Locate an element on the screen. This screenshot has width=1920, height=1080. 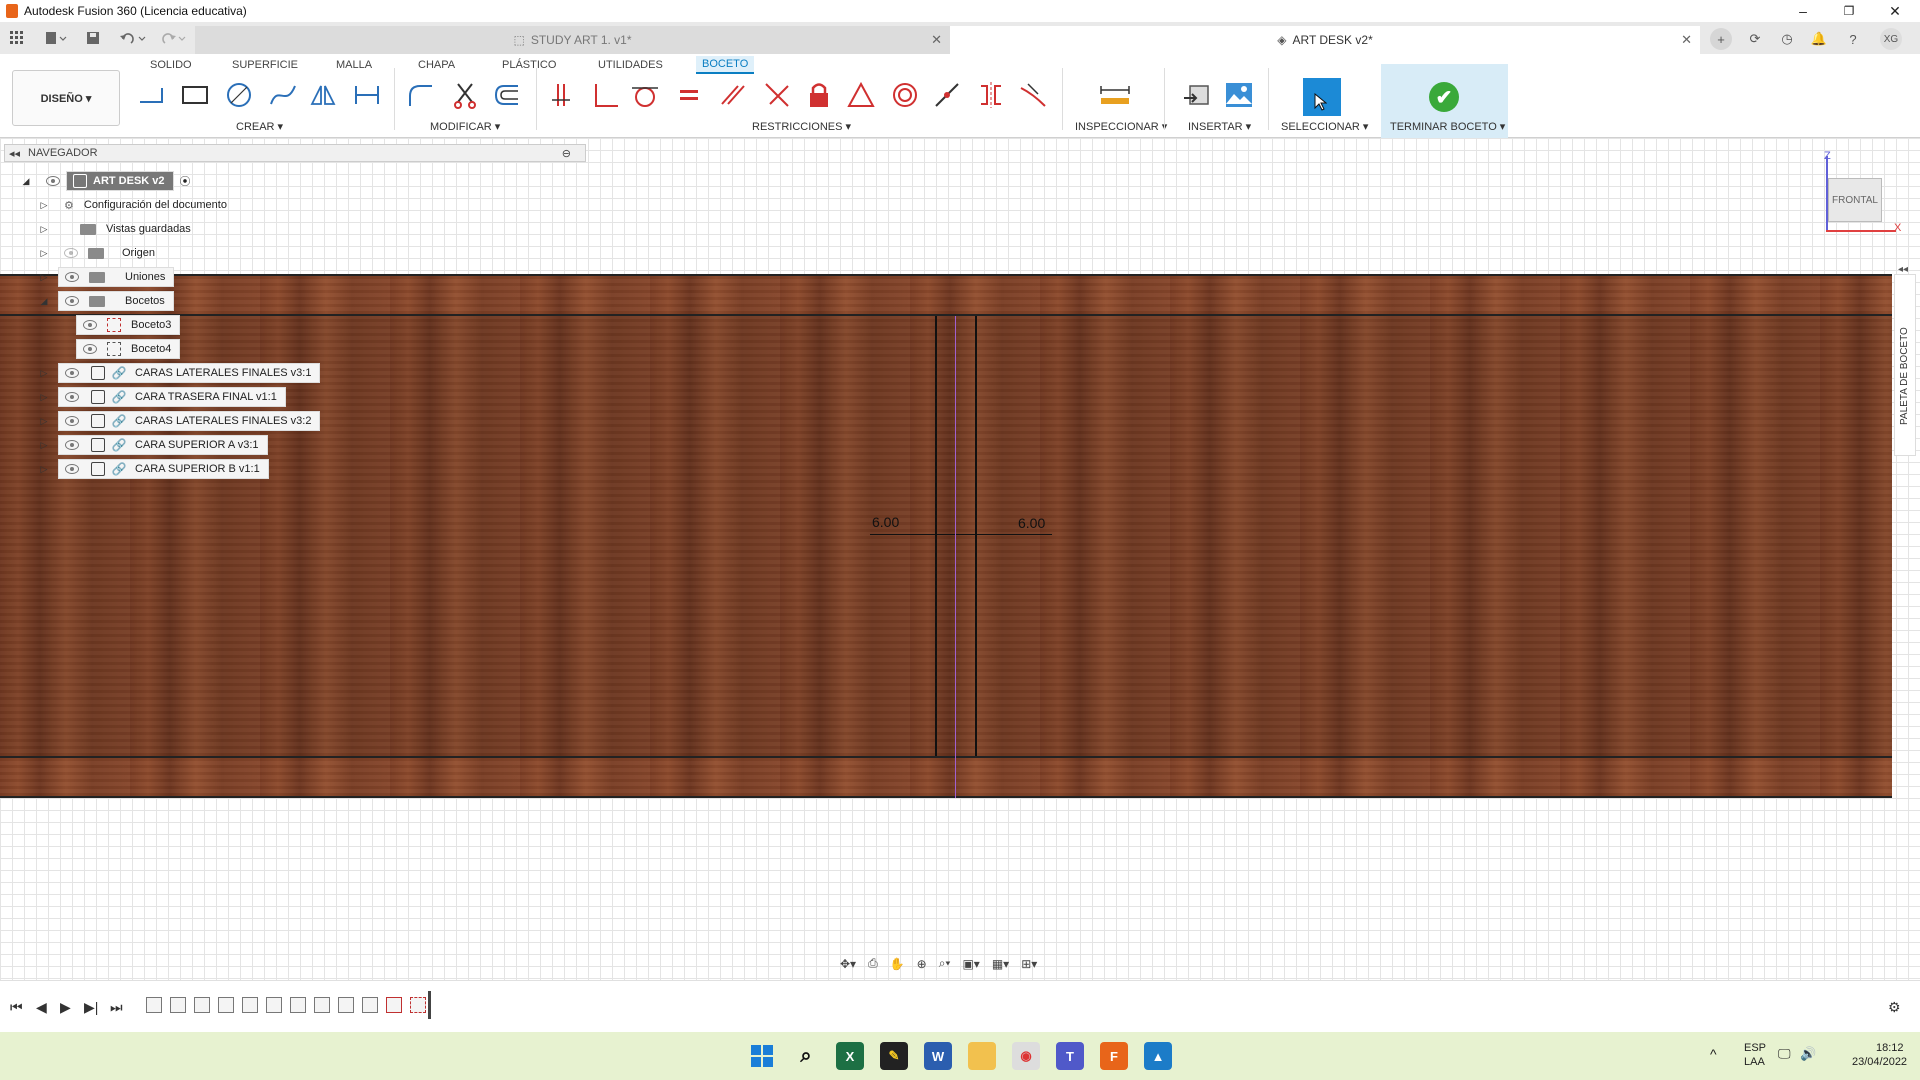
equal-constraint-icon is located at coordinates (689, 95).